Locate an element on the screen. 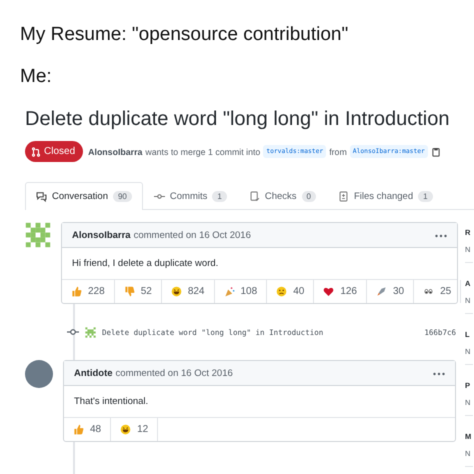  confused-face-icon is located at coordinates (282, 291).